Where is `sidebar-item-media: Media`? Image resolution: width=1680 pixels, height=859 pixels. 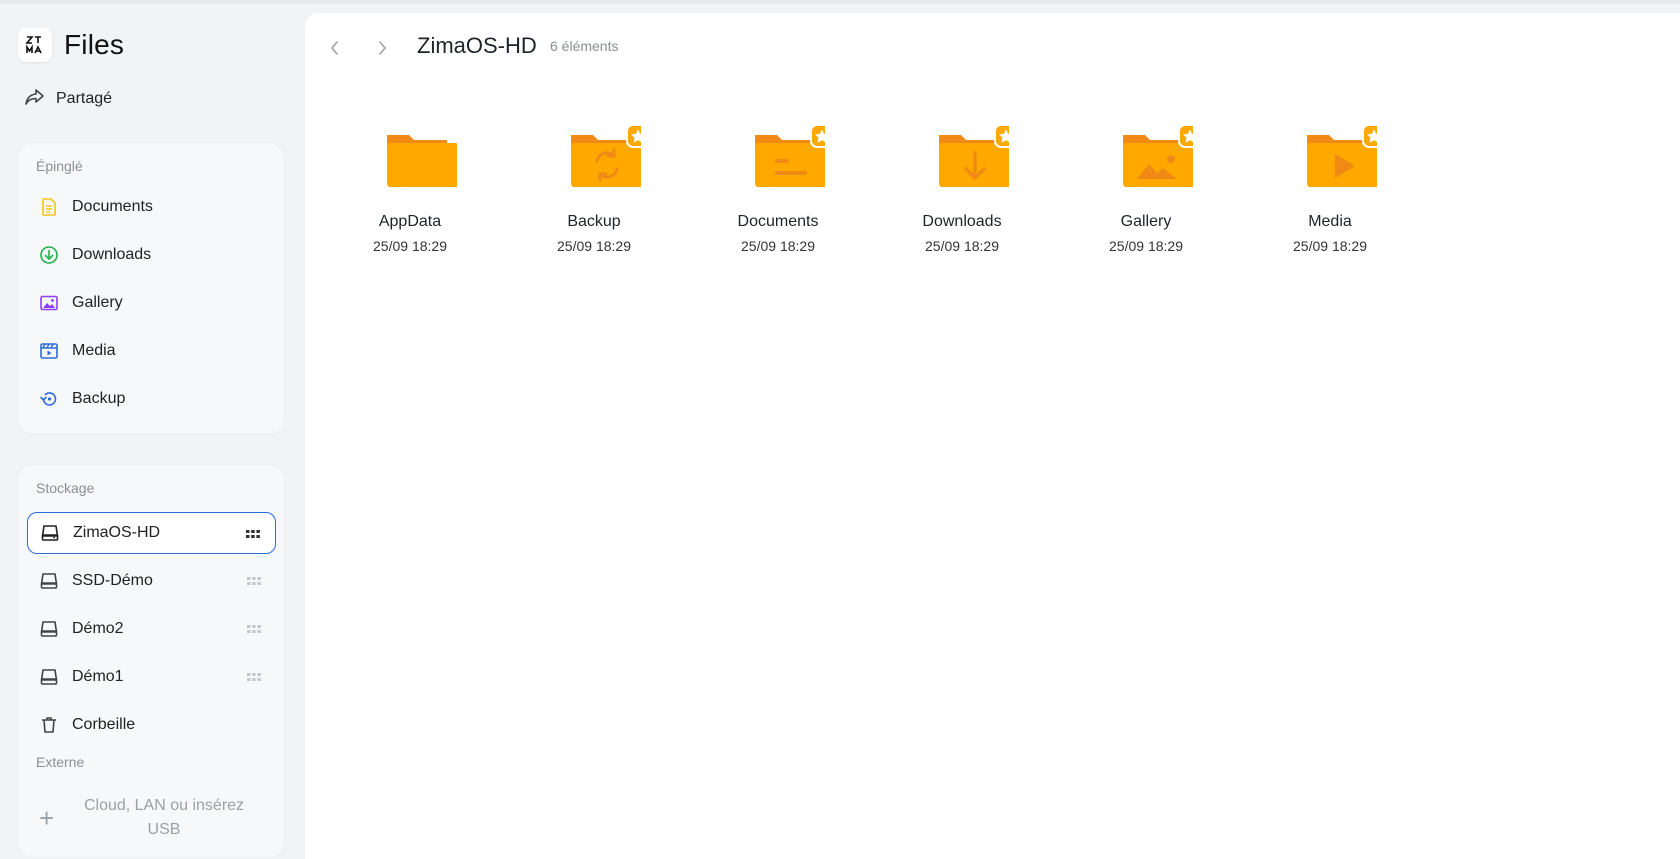 sidebar-item-media: Media is located at coordinates (151, 351).